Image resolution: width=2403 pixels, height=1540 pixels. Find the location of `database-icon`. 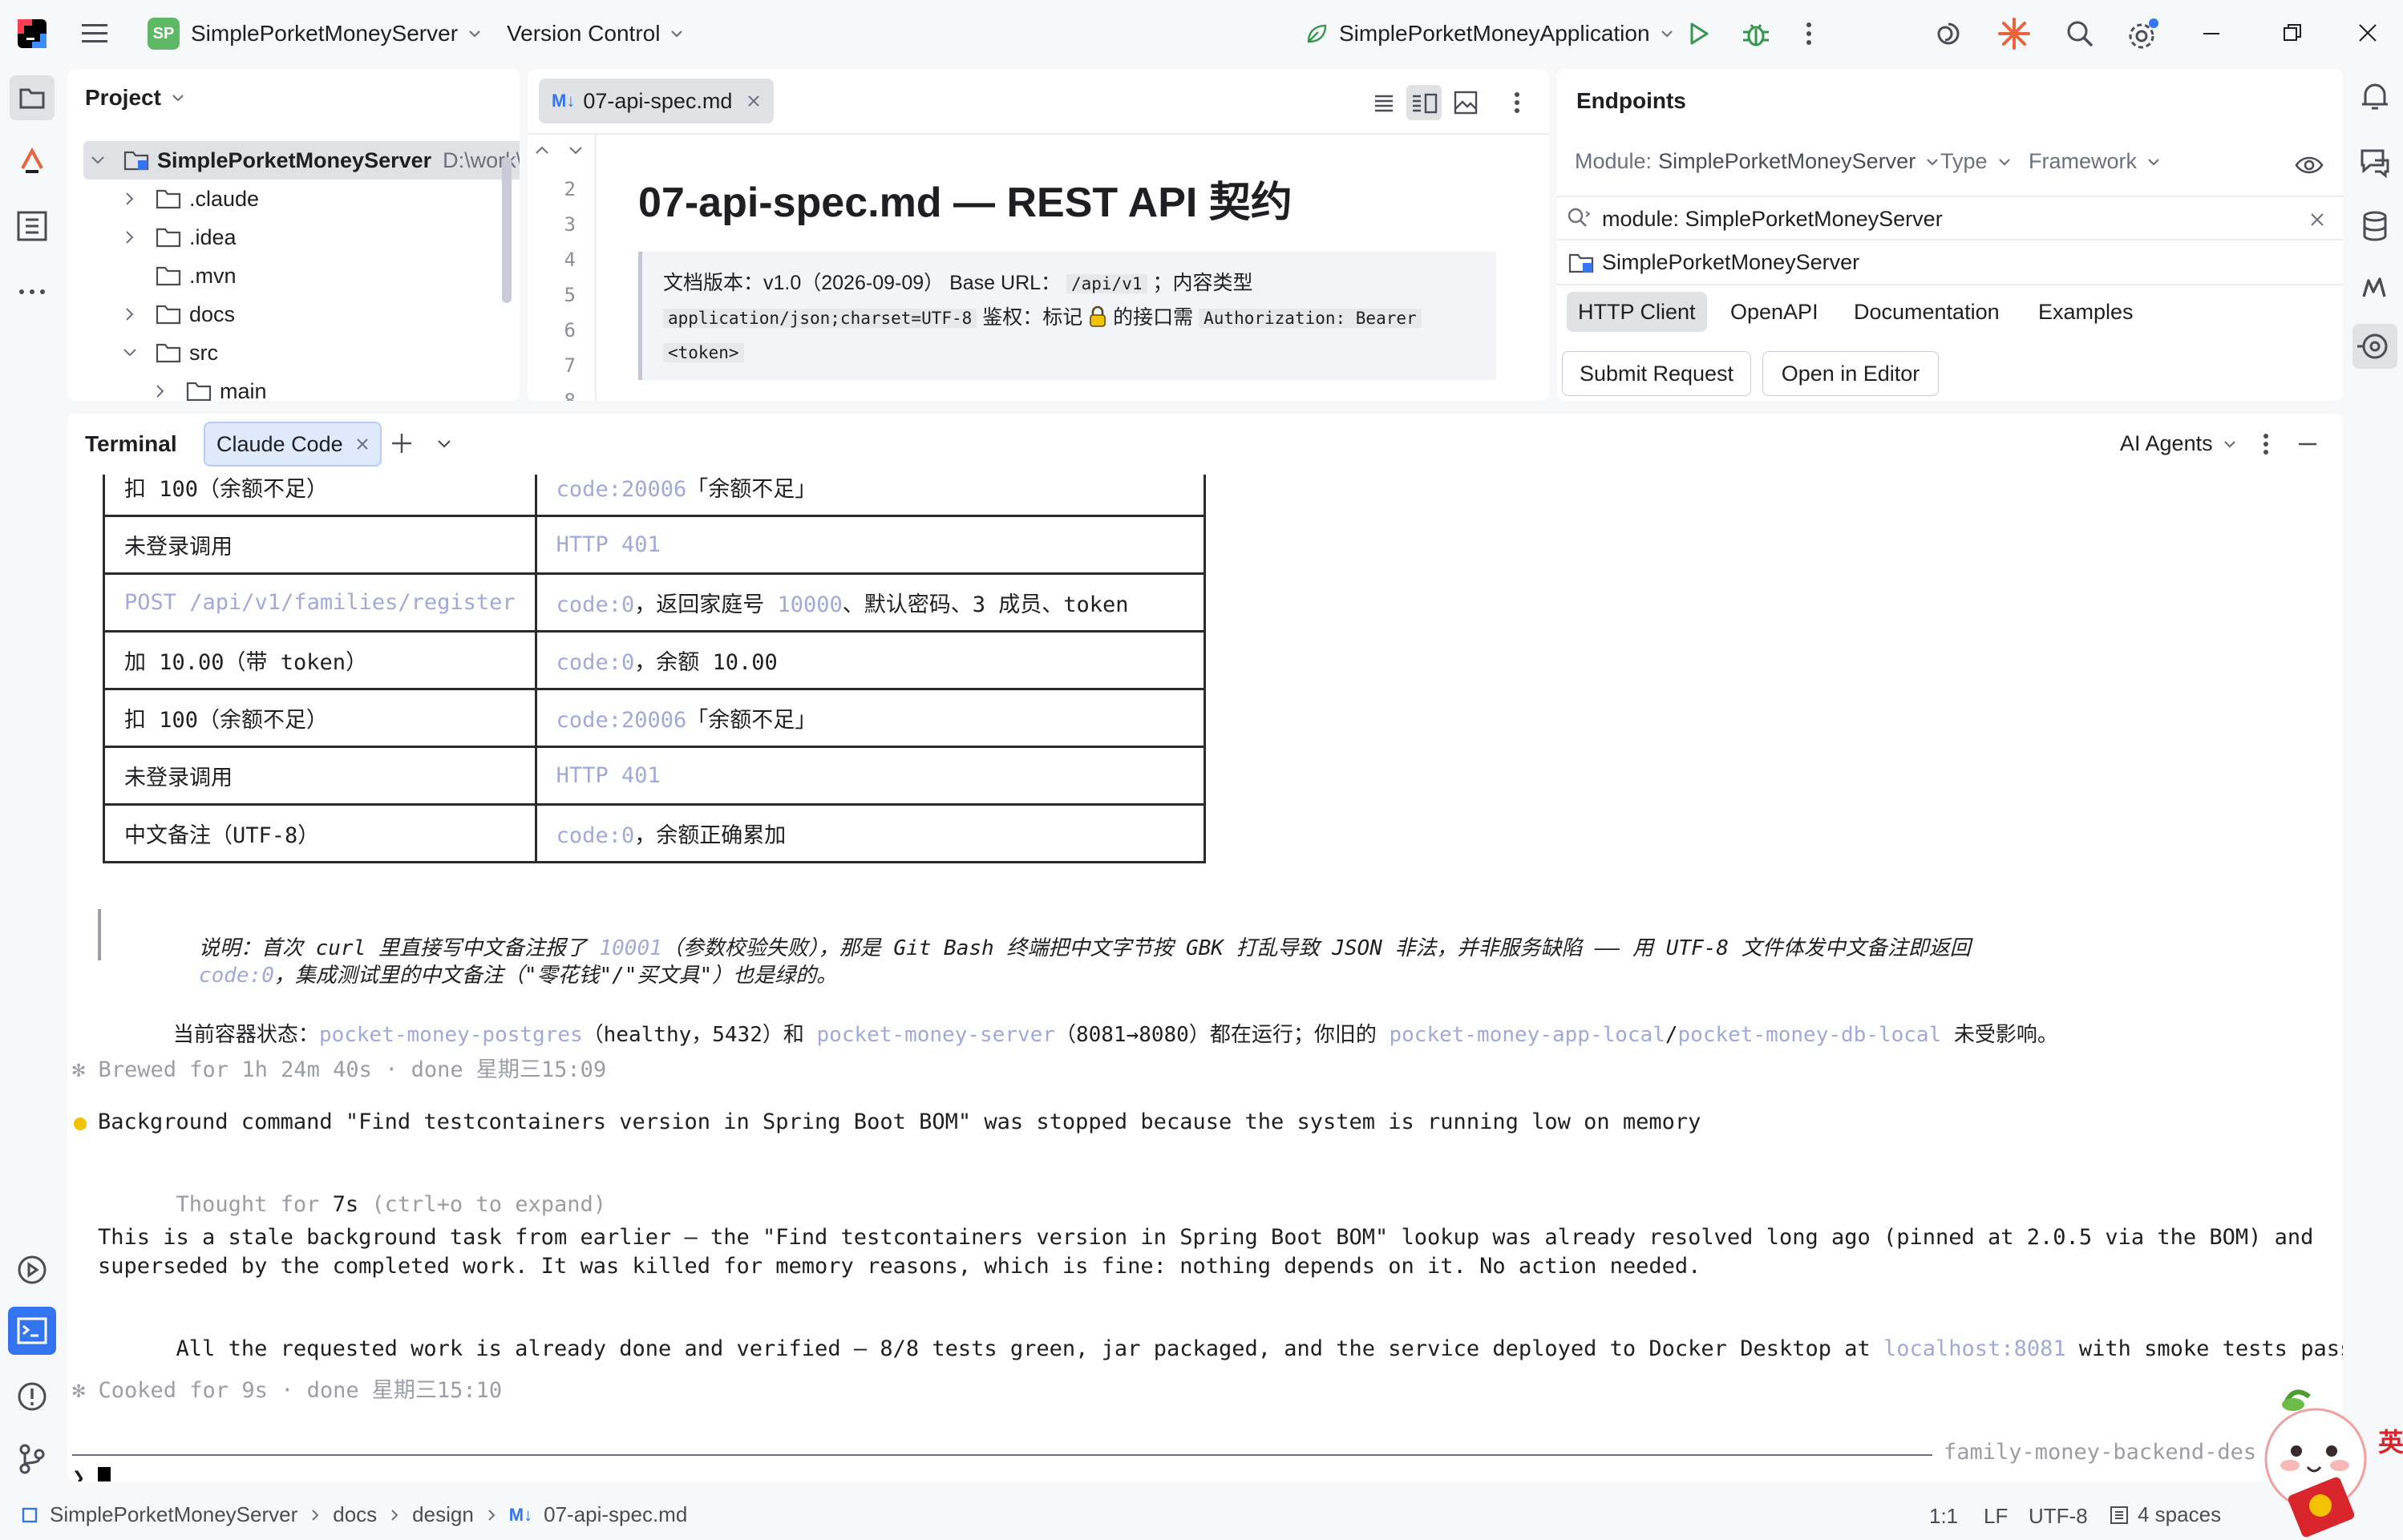

database-icon is located at coordinates (2375, 226).